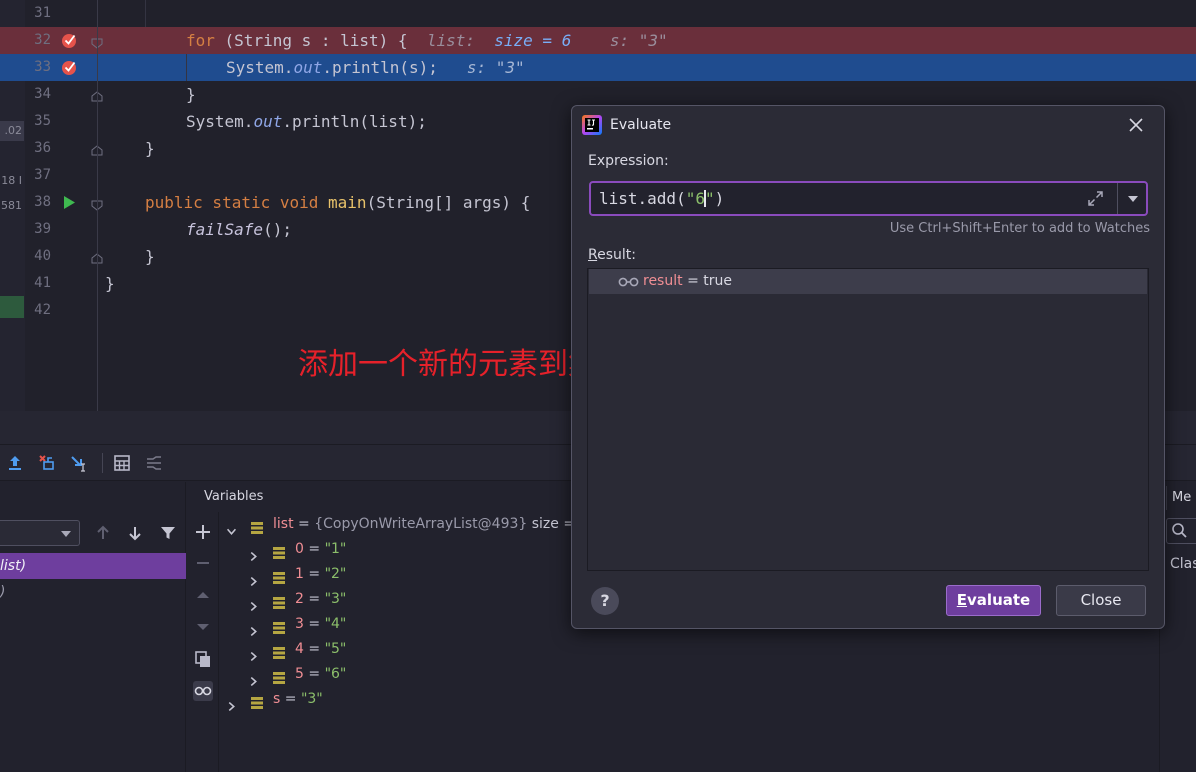 The height and width of the screenshot is (772, 1196). Describe the element at coordinates (203, 627) in the screenshot. I see `move-down-icon` at that location.